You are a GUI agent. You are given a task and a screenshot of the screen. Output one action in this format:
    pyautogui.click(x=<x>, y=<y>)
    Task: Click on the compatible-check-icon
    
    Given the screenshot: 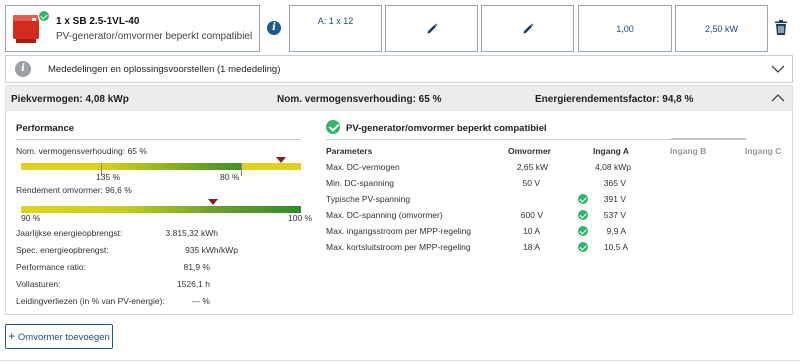 What is the action you would take?
    pyautogui.click(x=333, y=127)
    